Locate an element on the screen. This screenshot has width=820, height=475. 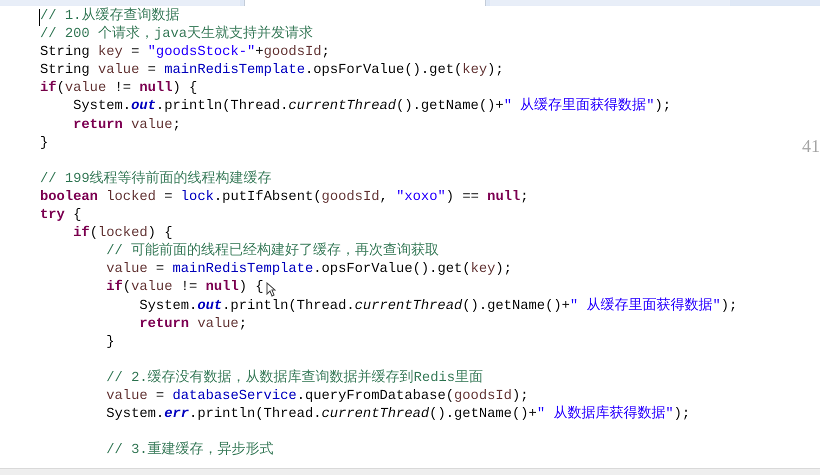
code-line: try { is located at coordinates (61, 216).